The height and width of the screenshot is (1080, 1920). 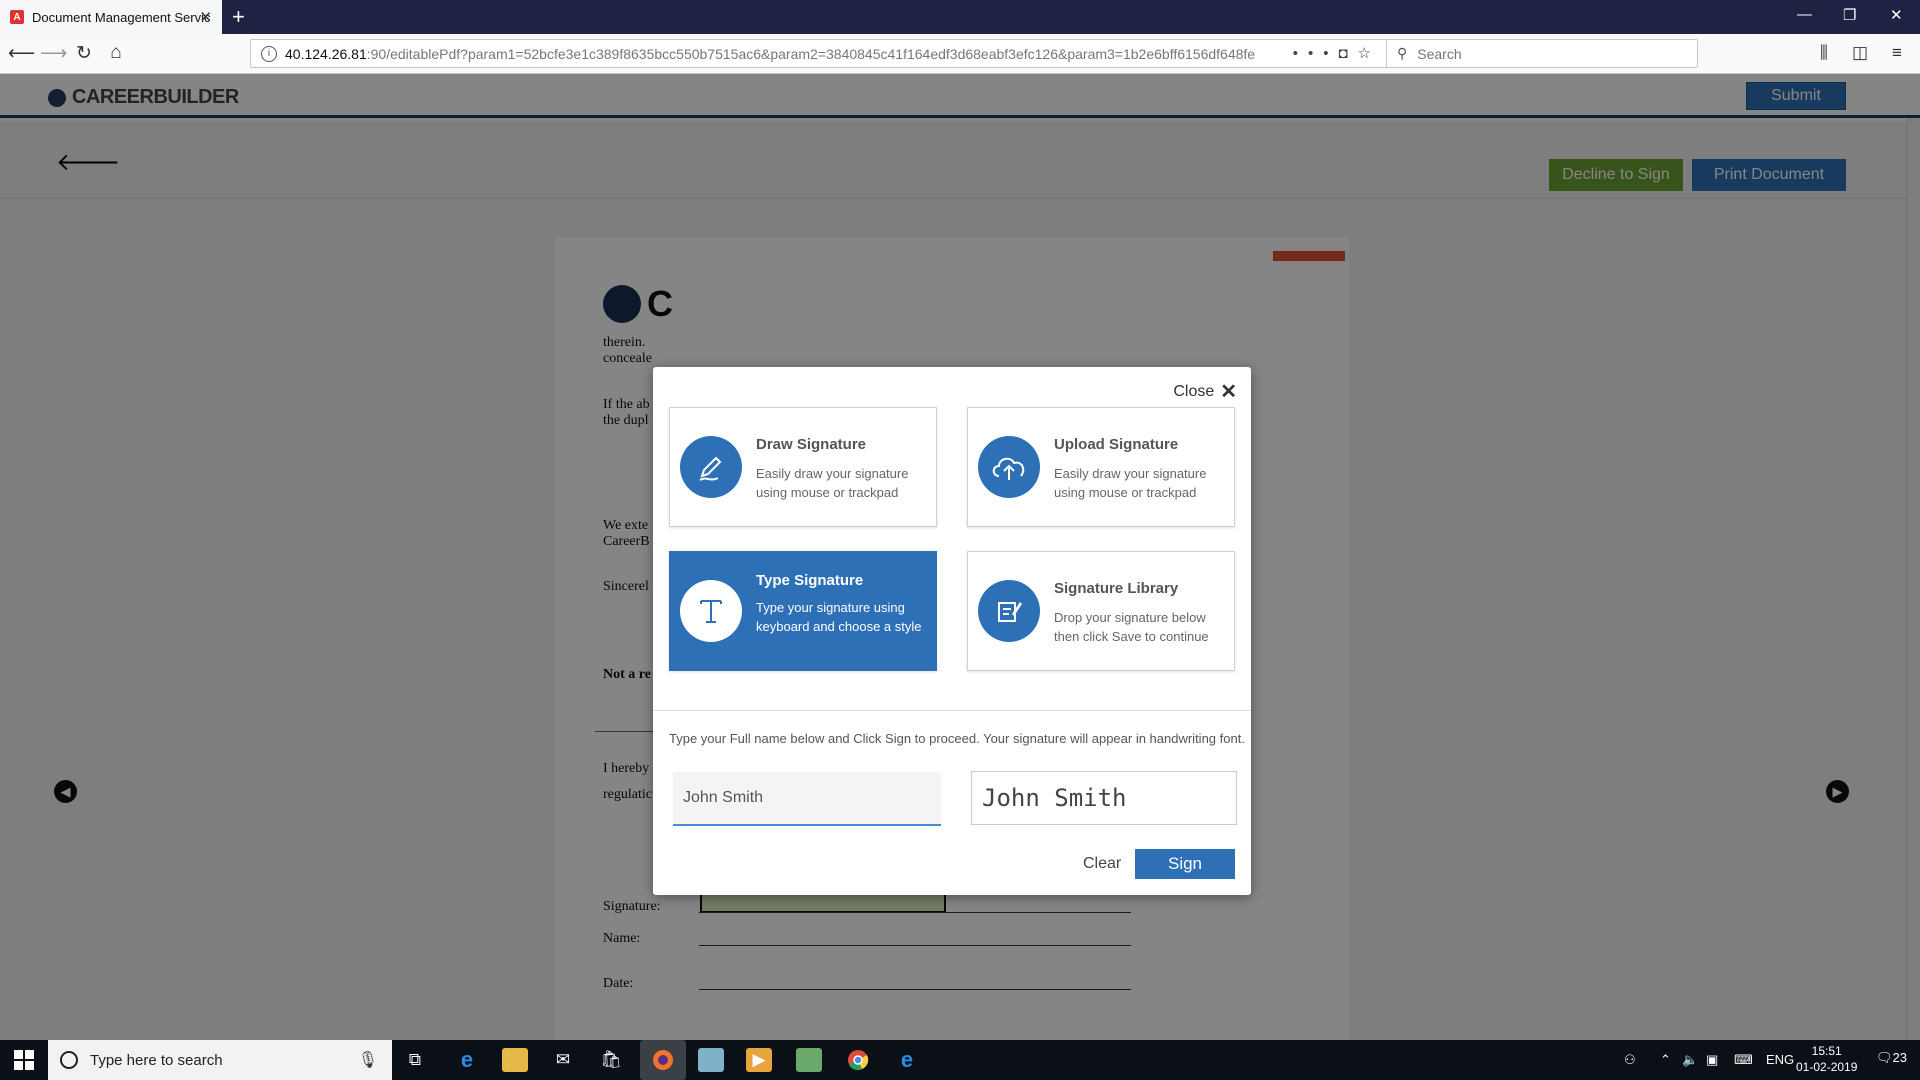 What do you see at coordinates (1402, 53) in the screenshot?
I see `search-icon: ⚲` at bounding box center [1402, 53].